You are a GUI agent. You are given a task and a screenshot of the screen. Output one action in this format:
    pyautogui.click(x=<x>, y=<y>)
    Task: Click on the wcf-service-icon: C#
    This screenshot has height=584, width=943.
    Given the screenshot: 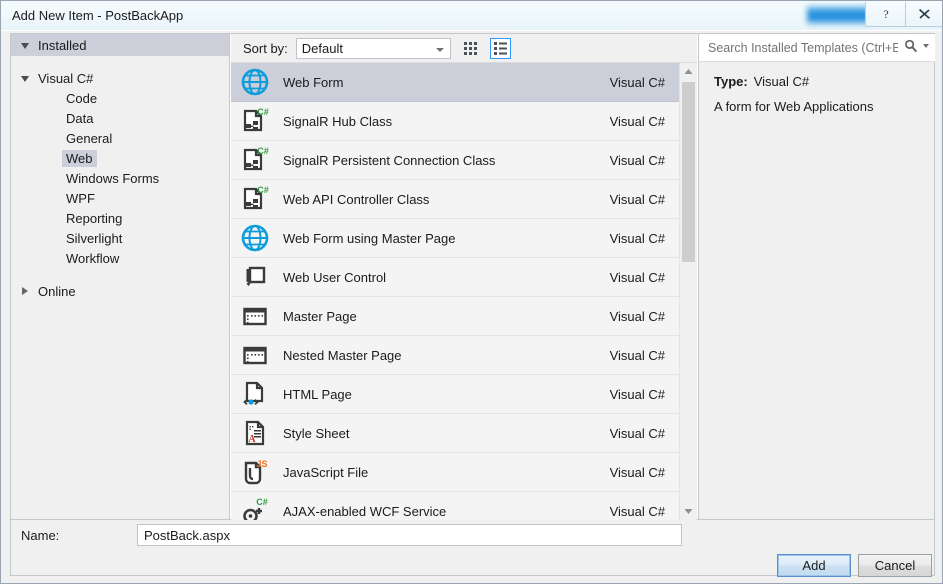 What is the action you would take?
    pyautogui.click(x=255, y=507)
    